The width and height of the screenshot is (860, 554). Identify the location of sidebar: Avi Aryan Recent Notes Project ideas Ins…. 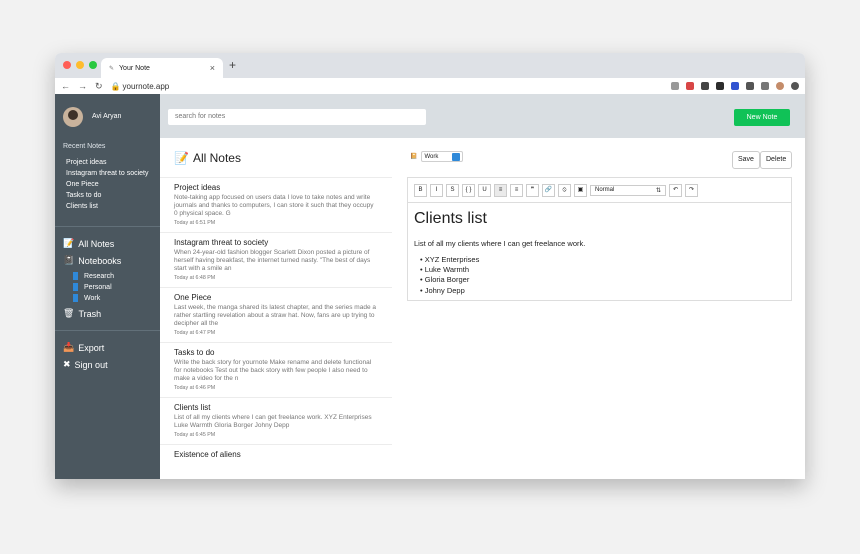
(107, 286).